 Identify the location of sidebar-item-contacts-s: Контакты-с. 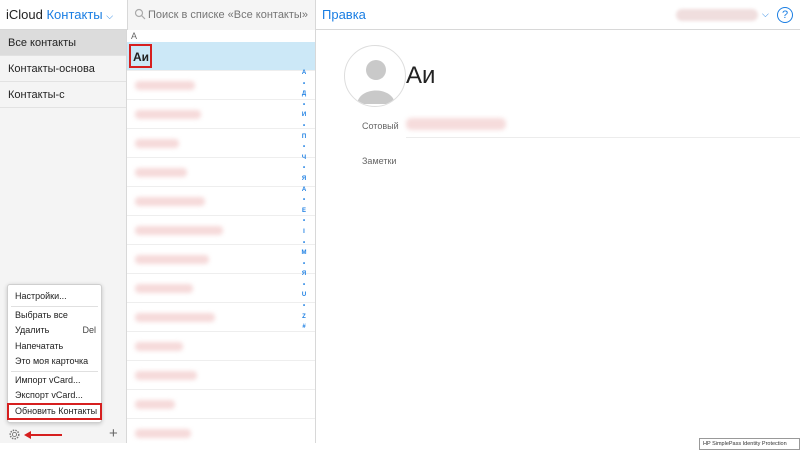
(63, 95).